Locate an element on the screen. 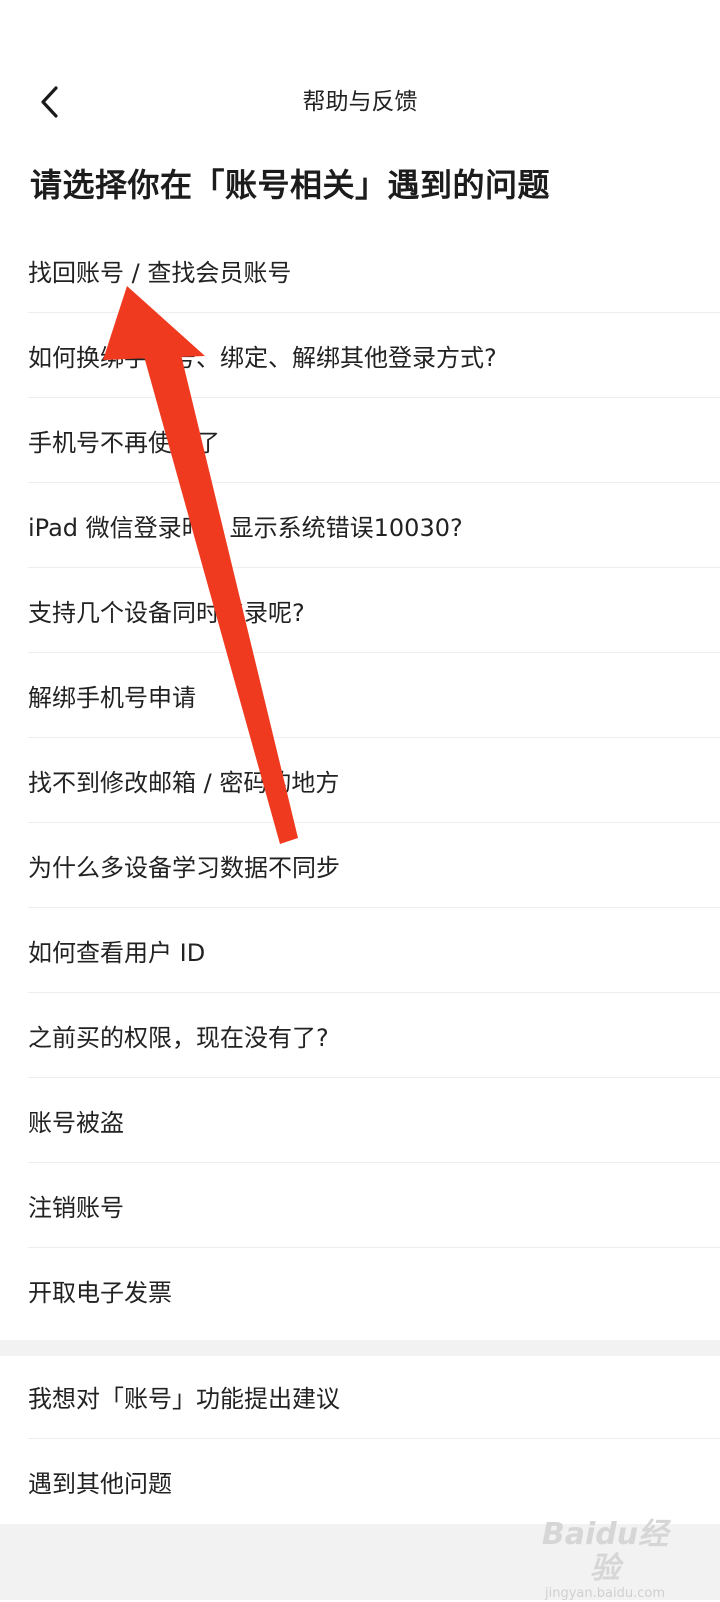 Image resolution: width=720 pixels, height=1602 pixels. list-item: 手机号不再使用了 is located at coordinates (374, 440).